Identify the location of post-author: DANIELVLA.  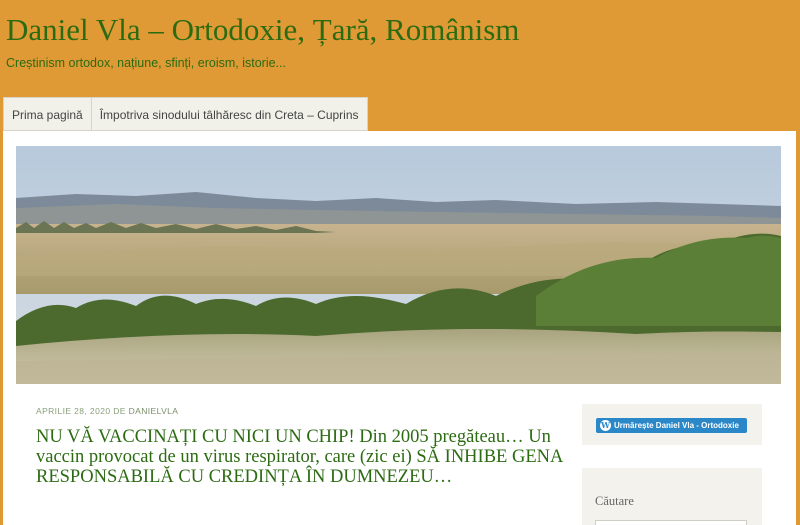
(154, 411).